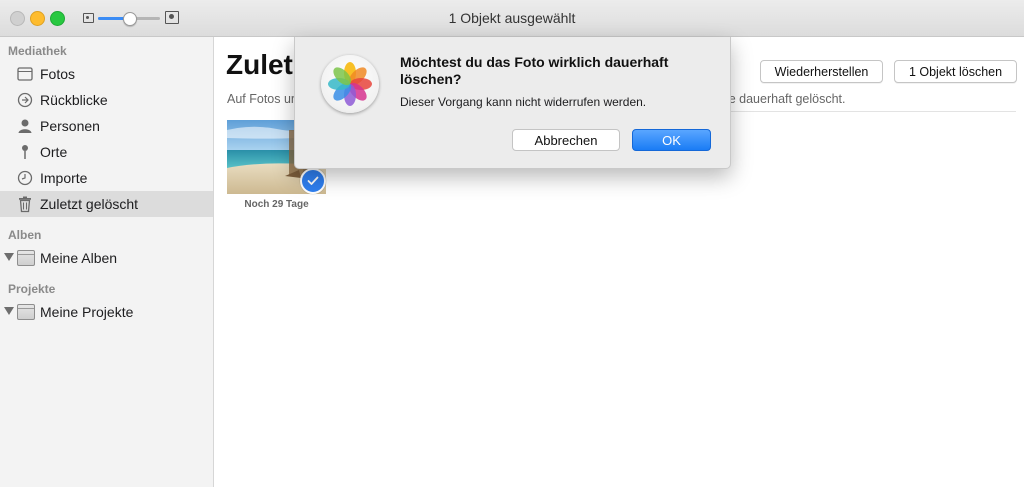 The image size is (1024, 487). What do you see at coordinates (64, 178) in the screenshot?
I see `sidebar-item-label: Importe` at bounding box center [64, 178].